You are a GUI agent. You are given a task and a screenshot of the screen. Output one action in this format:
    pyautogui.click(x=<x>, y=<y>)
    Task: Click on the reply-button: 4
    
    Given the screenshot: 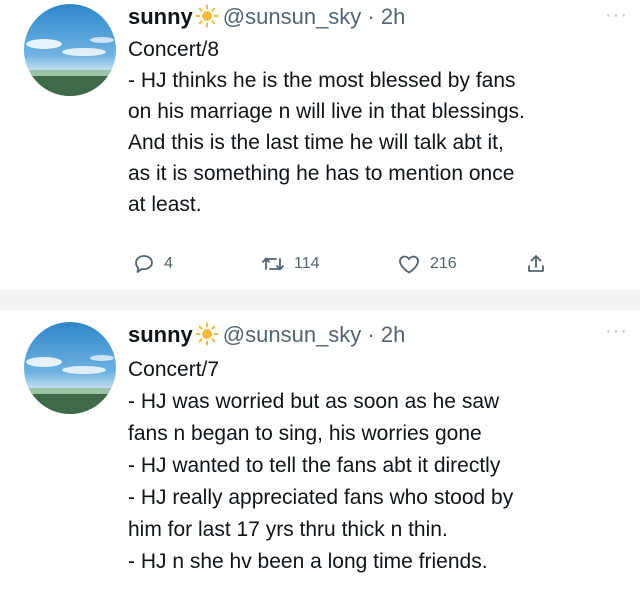 What is the action you would take?
    pyautogui.click(x=152, y=264)
    